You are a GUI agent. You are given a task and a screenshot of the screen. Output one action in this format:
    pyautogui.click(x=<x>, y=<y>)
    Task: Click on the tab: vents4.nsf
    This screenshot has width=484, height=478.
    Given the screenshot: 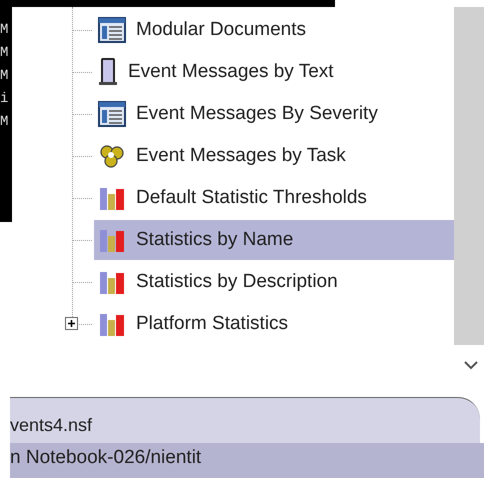 What is the action you would take?
    pyautogui.click(x=245, y=420)
    